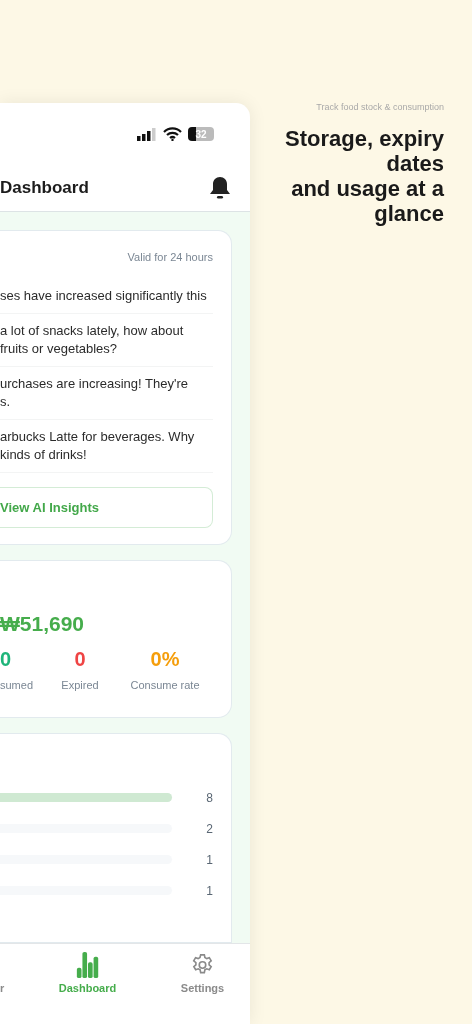  I want to click on battery-indicator: 32, so click(201, 134).